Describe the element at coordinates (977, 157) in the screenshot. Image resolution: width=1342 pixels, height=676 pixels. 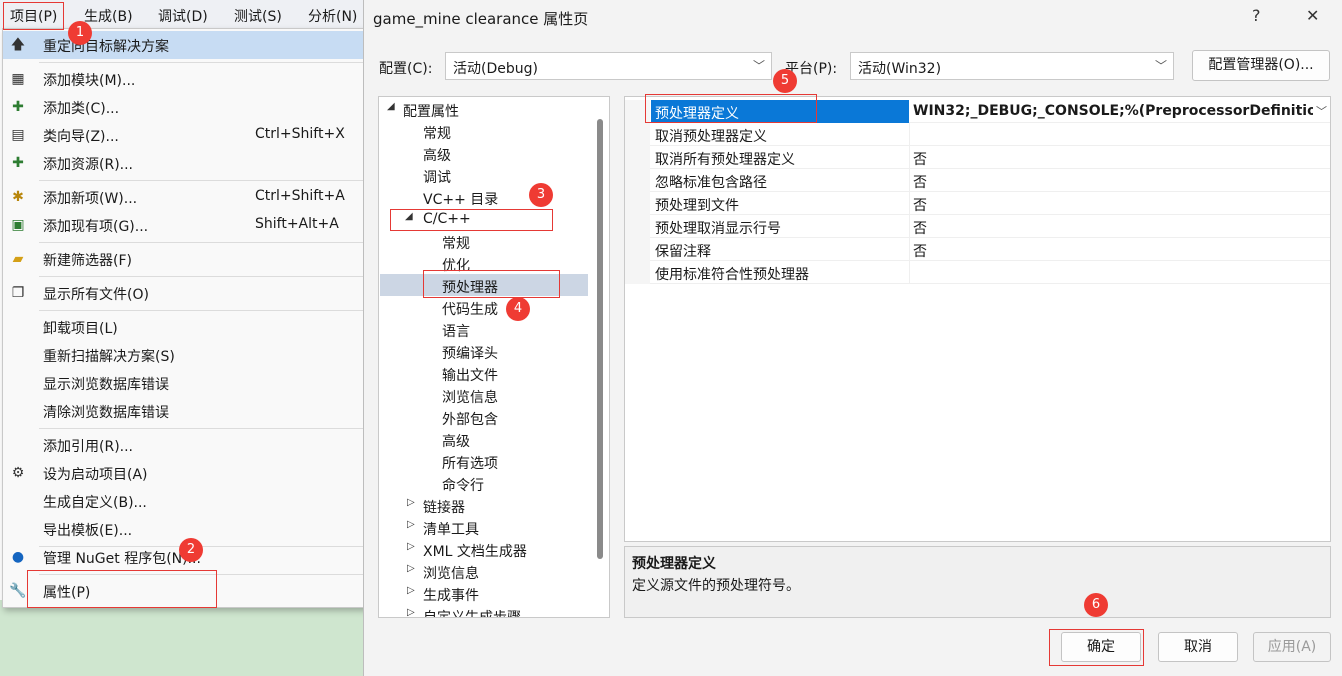
I see `grid-row-undefine-all-preprocessor: 取消所有预处理器定义 否` at that location.